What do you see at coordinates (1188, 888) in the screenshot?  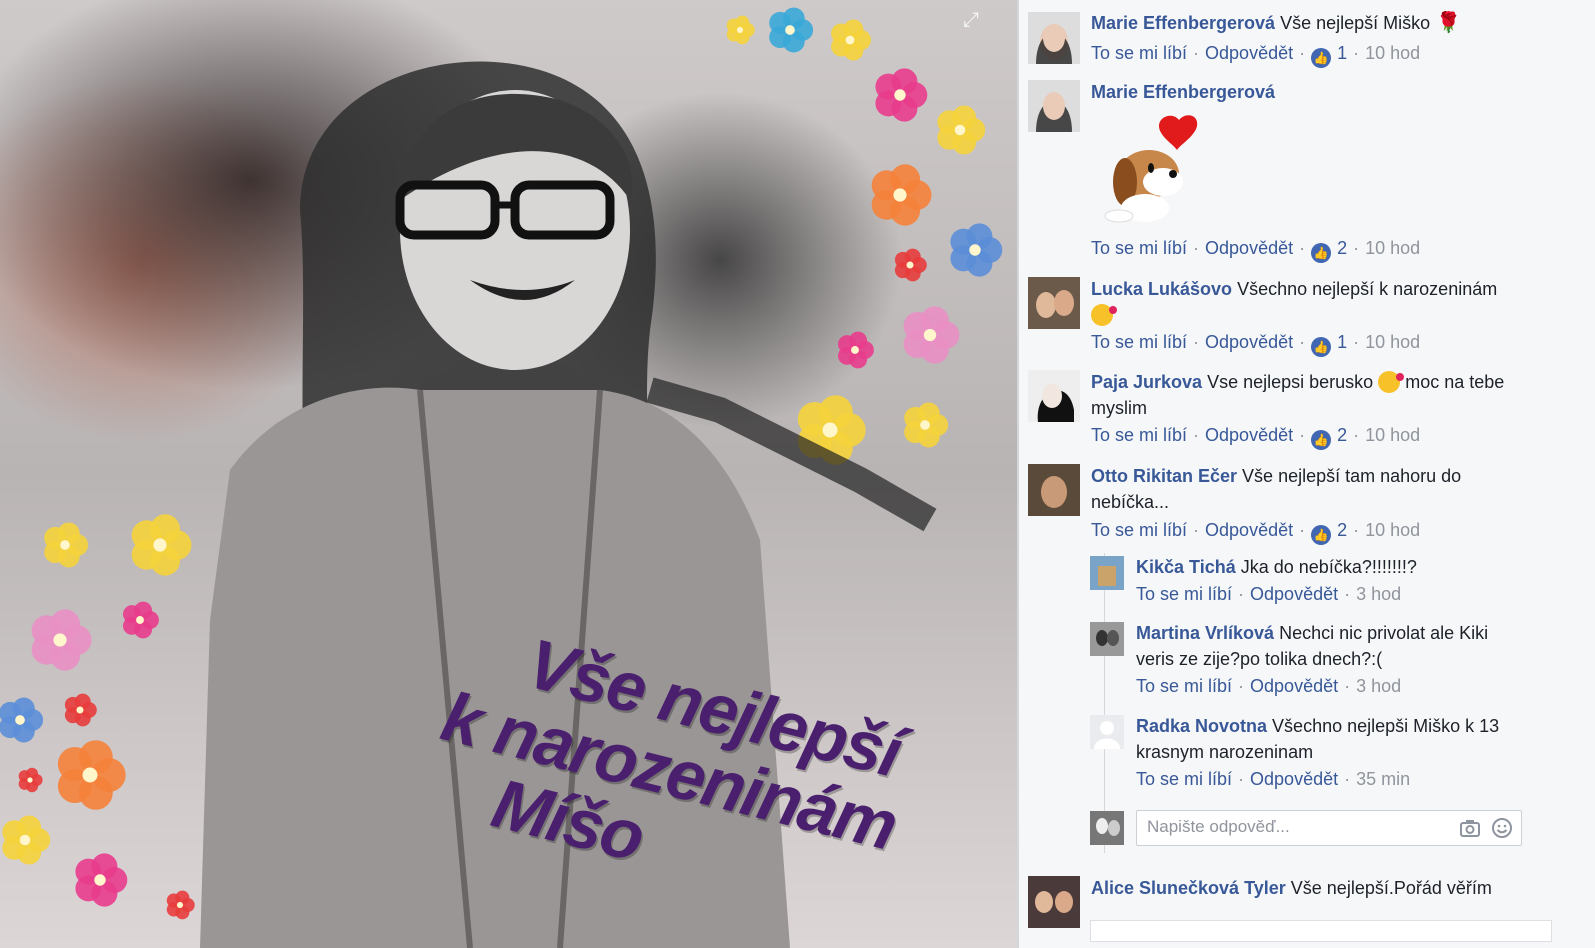 I see `comment-author: Alice Slunečková Tyler` at bounding box center [1188, 888].